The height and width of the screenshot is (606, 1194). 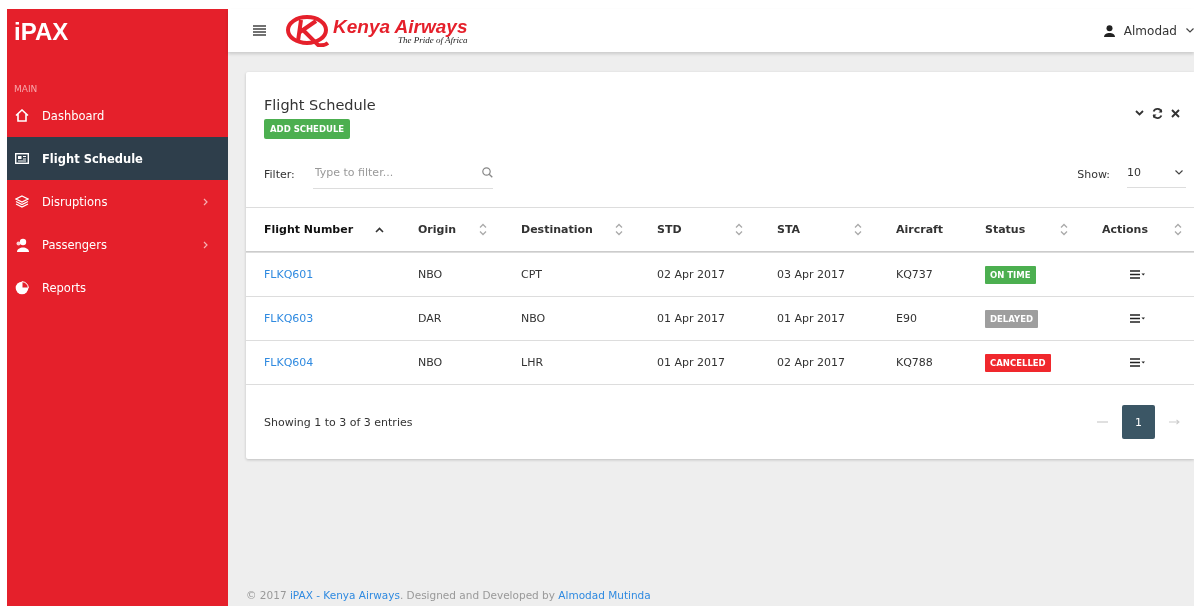 What do you see at coordinates (1012, 318) in the screenshot?
I see `status-badge: DELAYED` at bounding box center [1012, 318].